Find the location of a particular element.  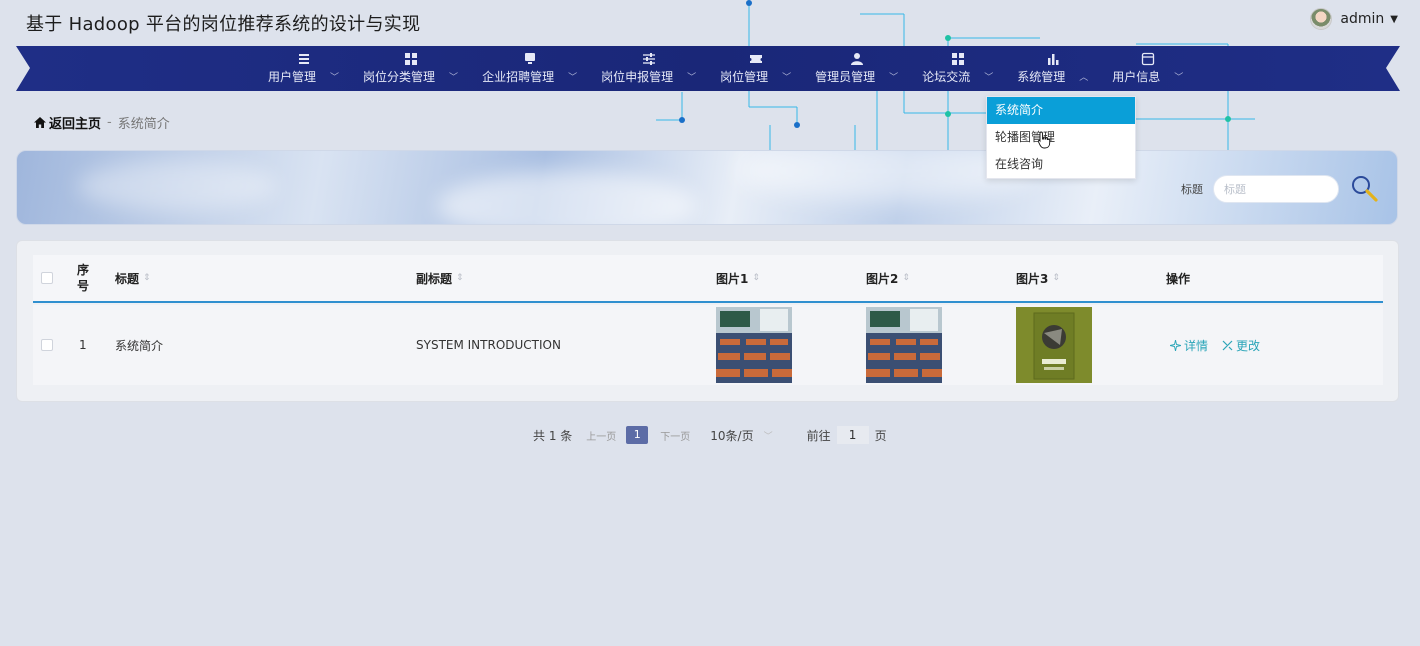

nav-item-user-info: 用户信息 ﹀ is located at coordinates (1147, 68).